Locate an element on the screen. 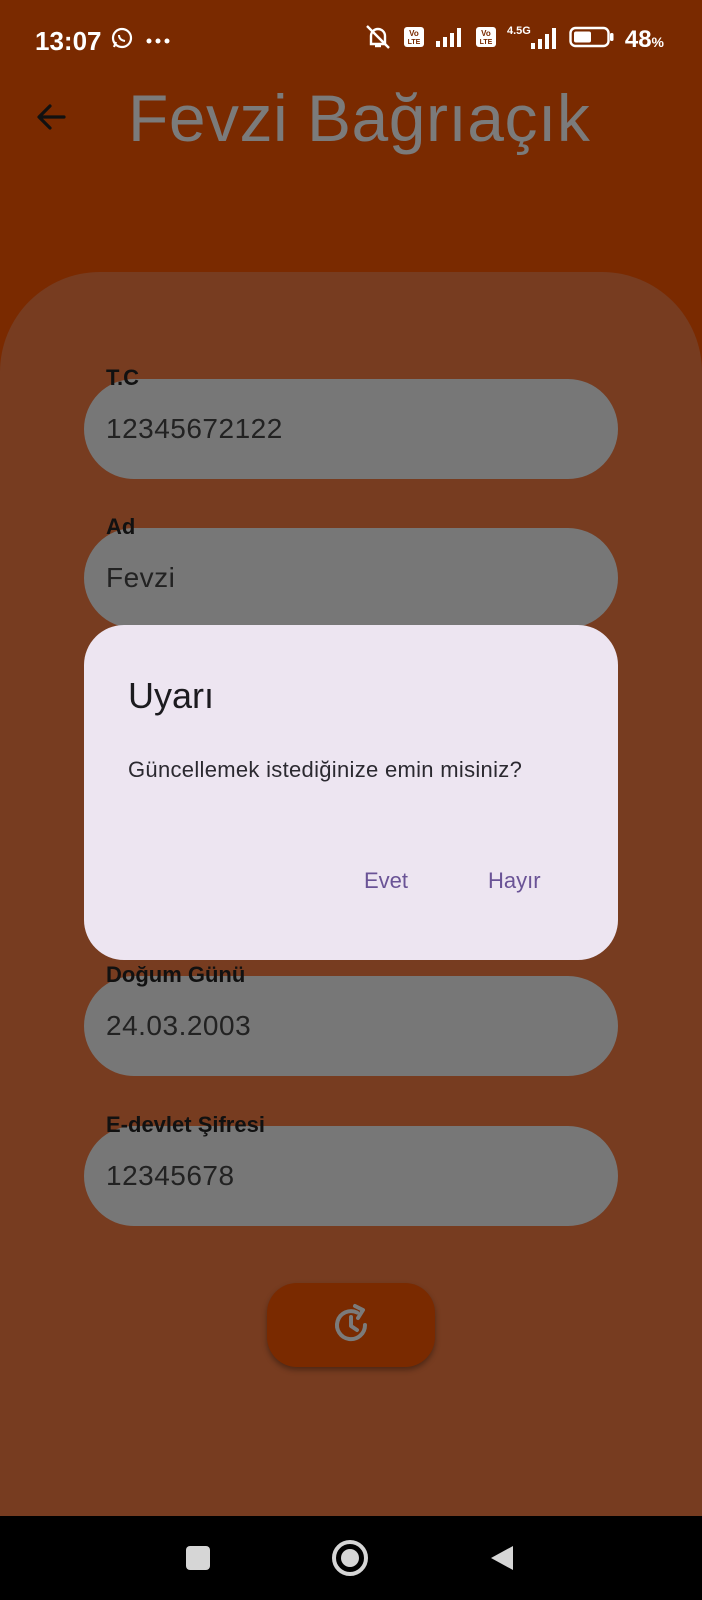  tc-field: 12345672122 is located at coordinates (351, 429).